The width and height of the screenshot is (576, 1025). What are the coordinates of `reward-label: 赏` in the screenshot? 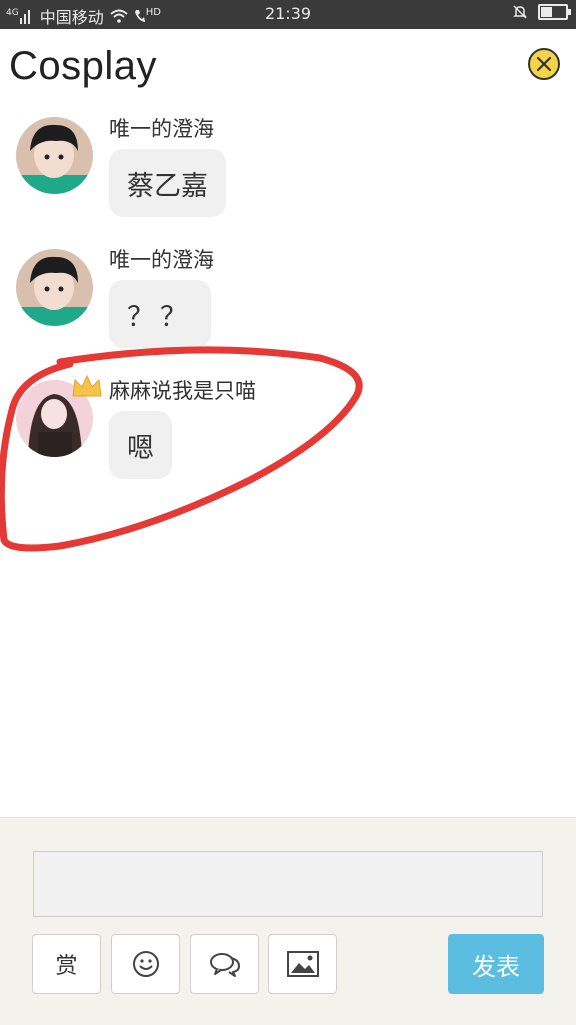 It's located at (66, 966).